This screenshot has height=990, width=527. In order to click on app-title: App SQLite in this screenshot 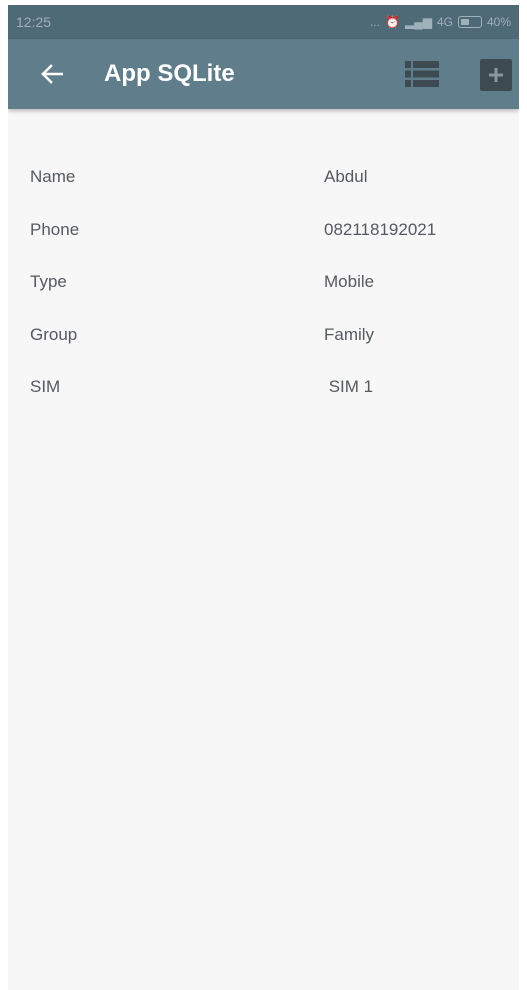, I will do `click(169, 73)`.